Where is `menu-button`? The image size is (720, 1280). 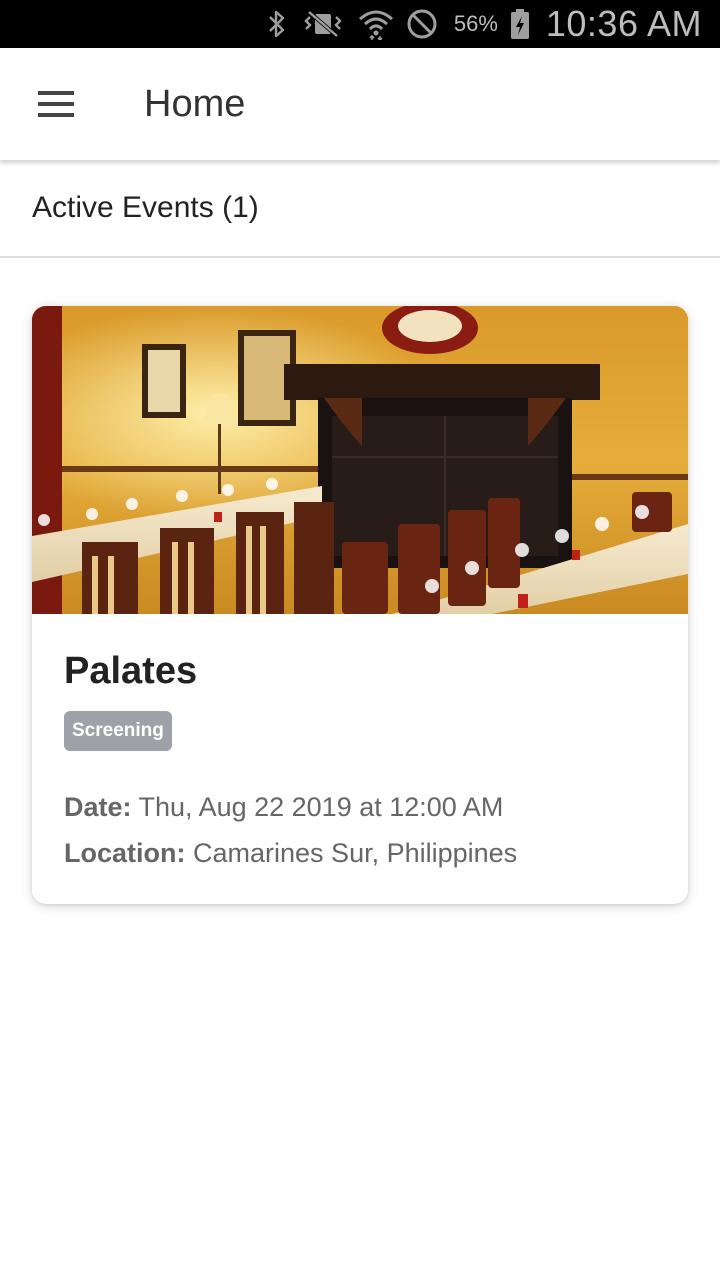
menu-button is located at coordinates (56, 104).